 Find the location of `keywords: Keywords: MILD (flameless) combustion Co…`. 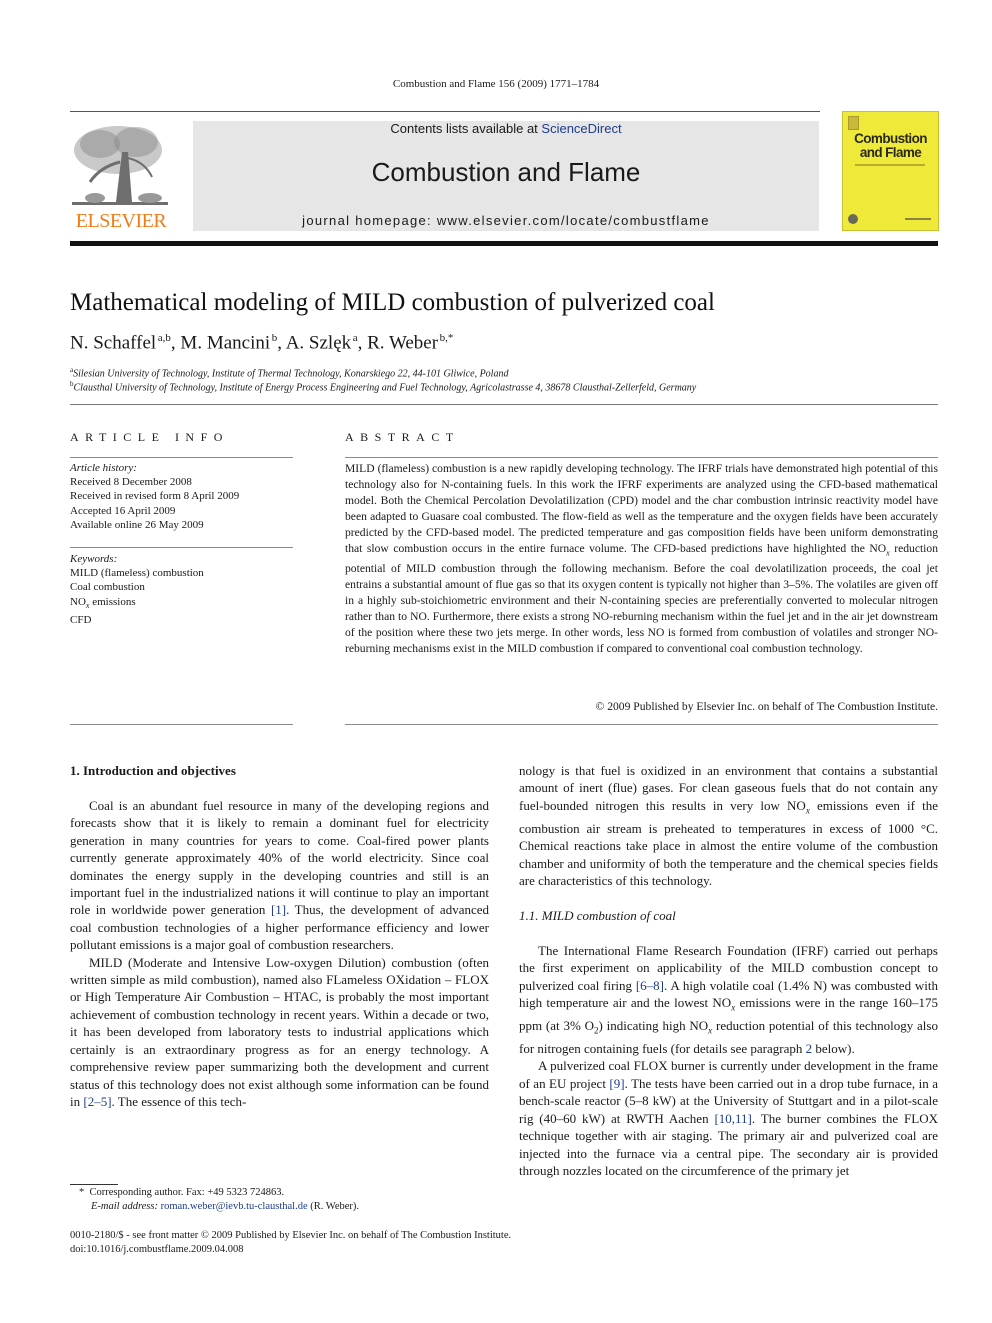

keywords: Keywords: MILD (flameless) combustion Co… is located at coordinates (185, 589).